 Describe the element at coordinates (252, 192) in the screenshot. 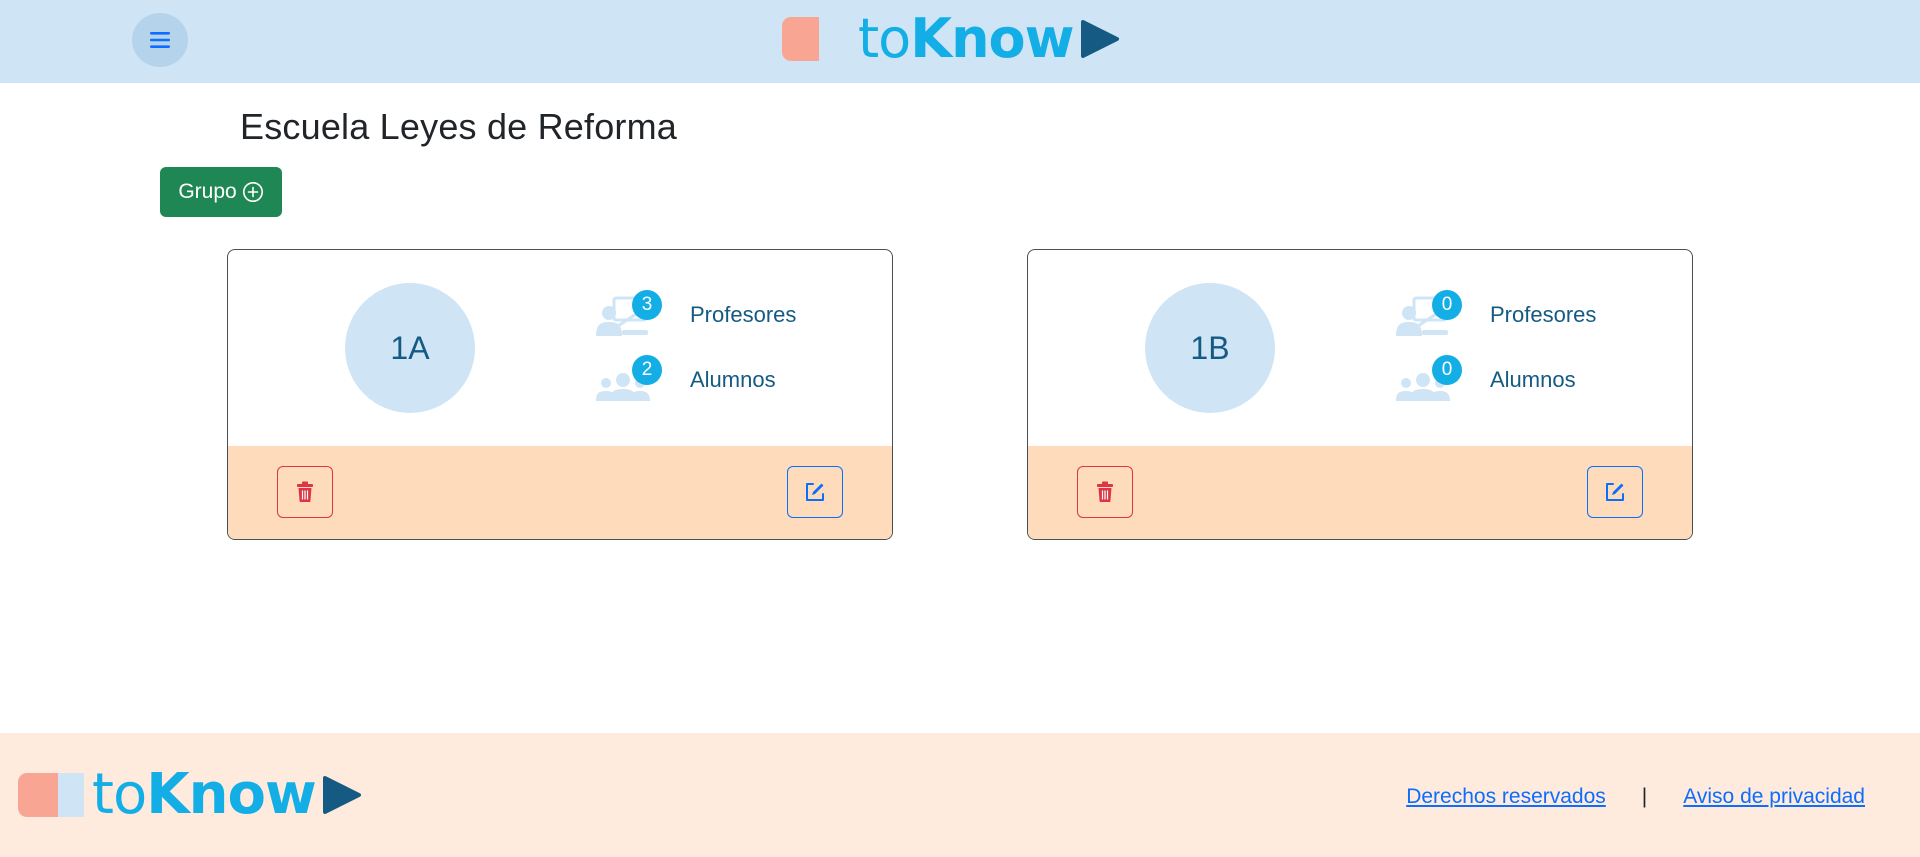

I see `plus-circle-icon` at that location.